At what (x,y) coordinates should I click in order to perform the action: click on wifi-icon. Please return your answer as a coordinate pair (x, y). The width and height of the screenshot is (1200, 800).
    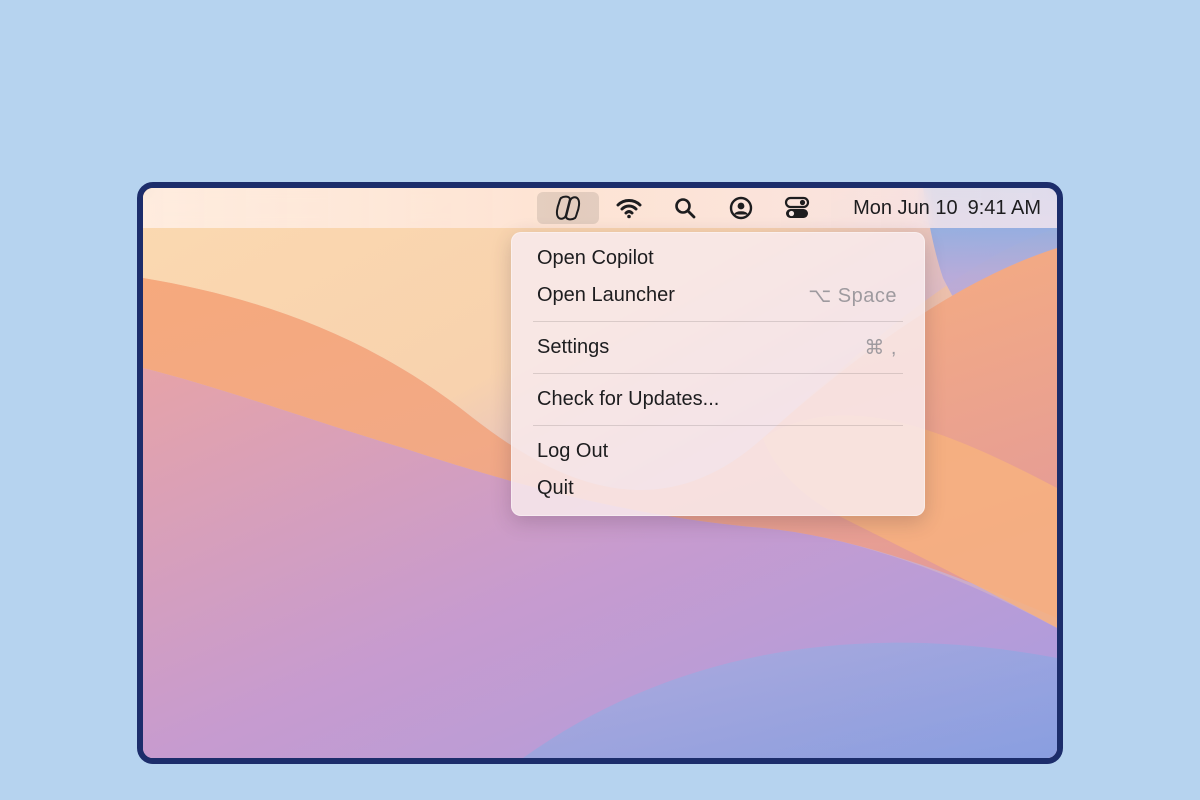
    Looking at the image, I should click on (629, 209).